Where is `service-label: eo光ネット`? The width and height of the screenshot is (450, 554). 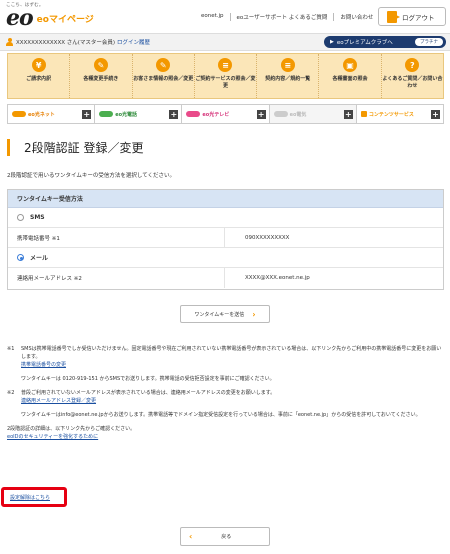
service-label: eo光ネット is located at coordinates (41, 114).